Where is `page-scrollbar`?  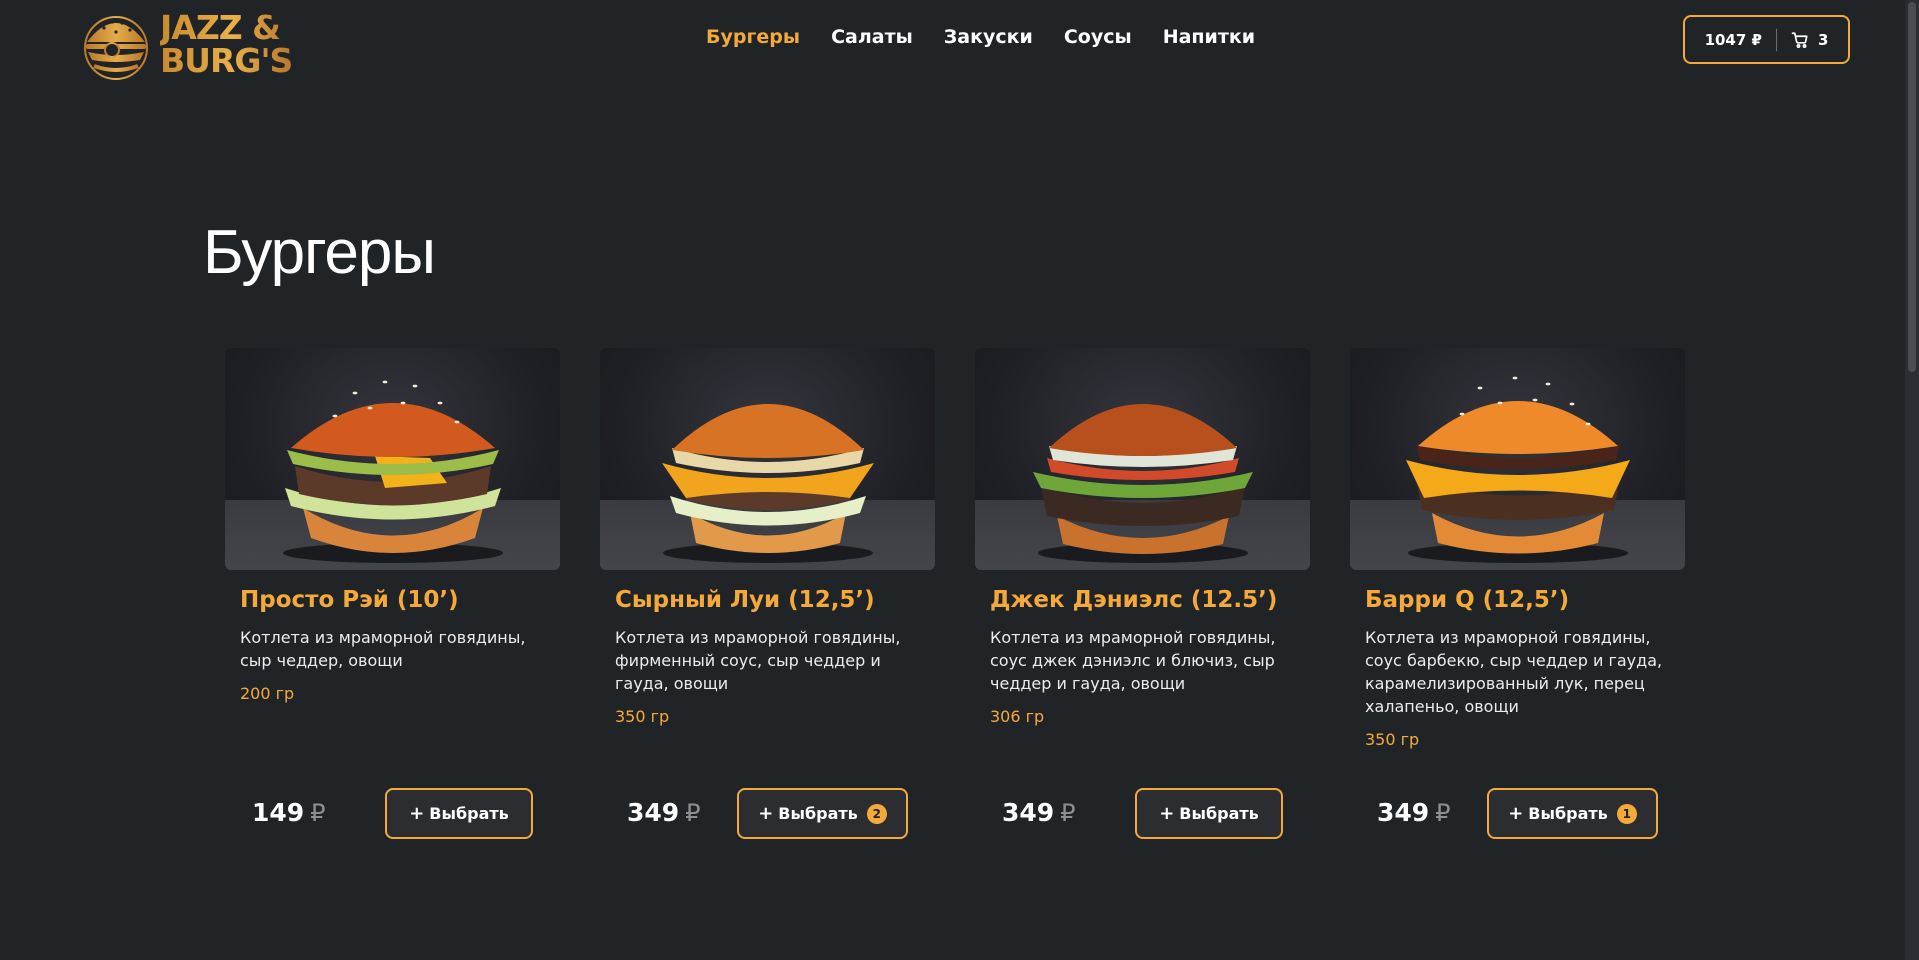
page-scrollbar is located at coordinates (1912, 480).